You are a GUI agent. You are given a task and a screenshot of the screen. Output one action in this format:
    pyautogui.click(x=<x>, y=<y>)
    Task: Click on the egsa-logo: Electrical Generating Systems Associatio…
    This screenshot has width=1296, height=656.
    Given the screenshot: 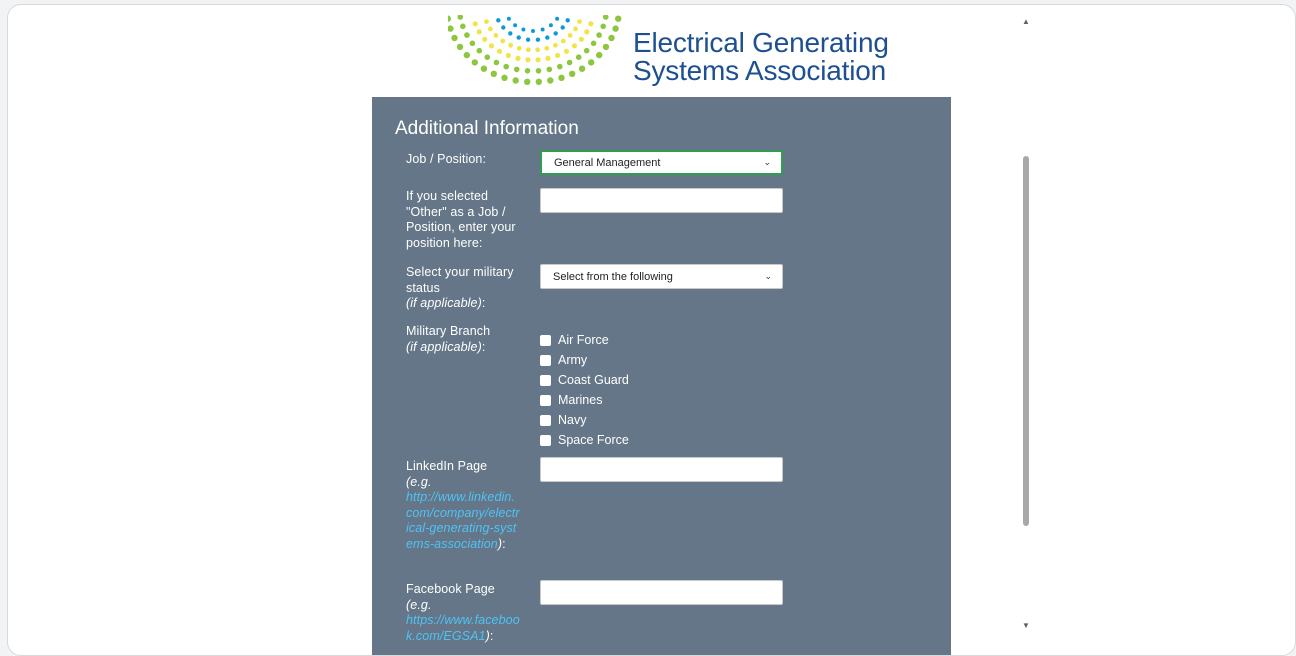 What is the action you would take?
    pyautogui.click(x=668, y=55)
    